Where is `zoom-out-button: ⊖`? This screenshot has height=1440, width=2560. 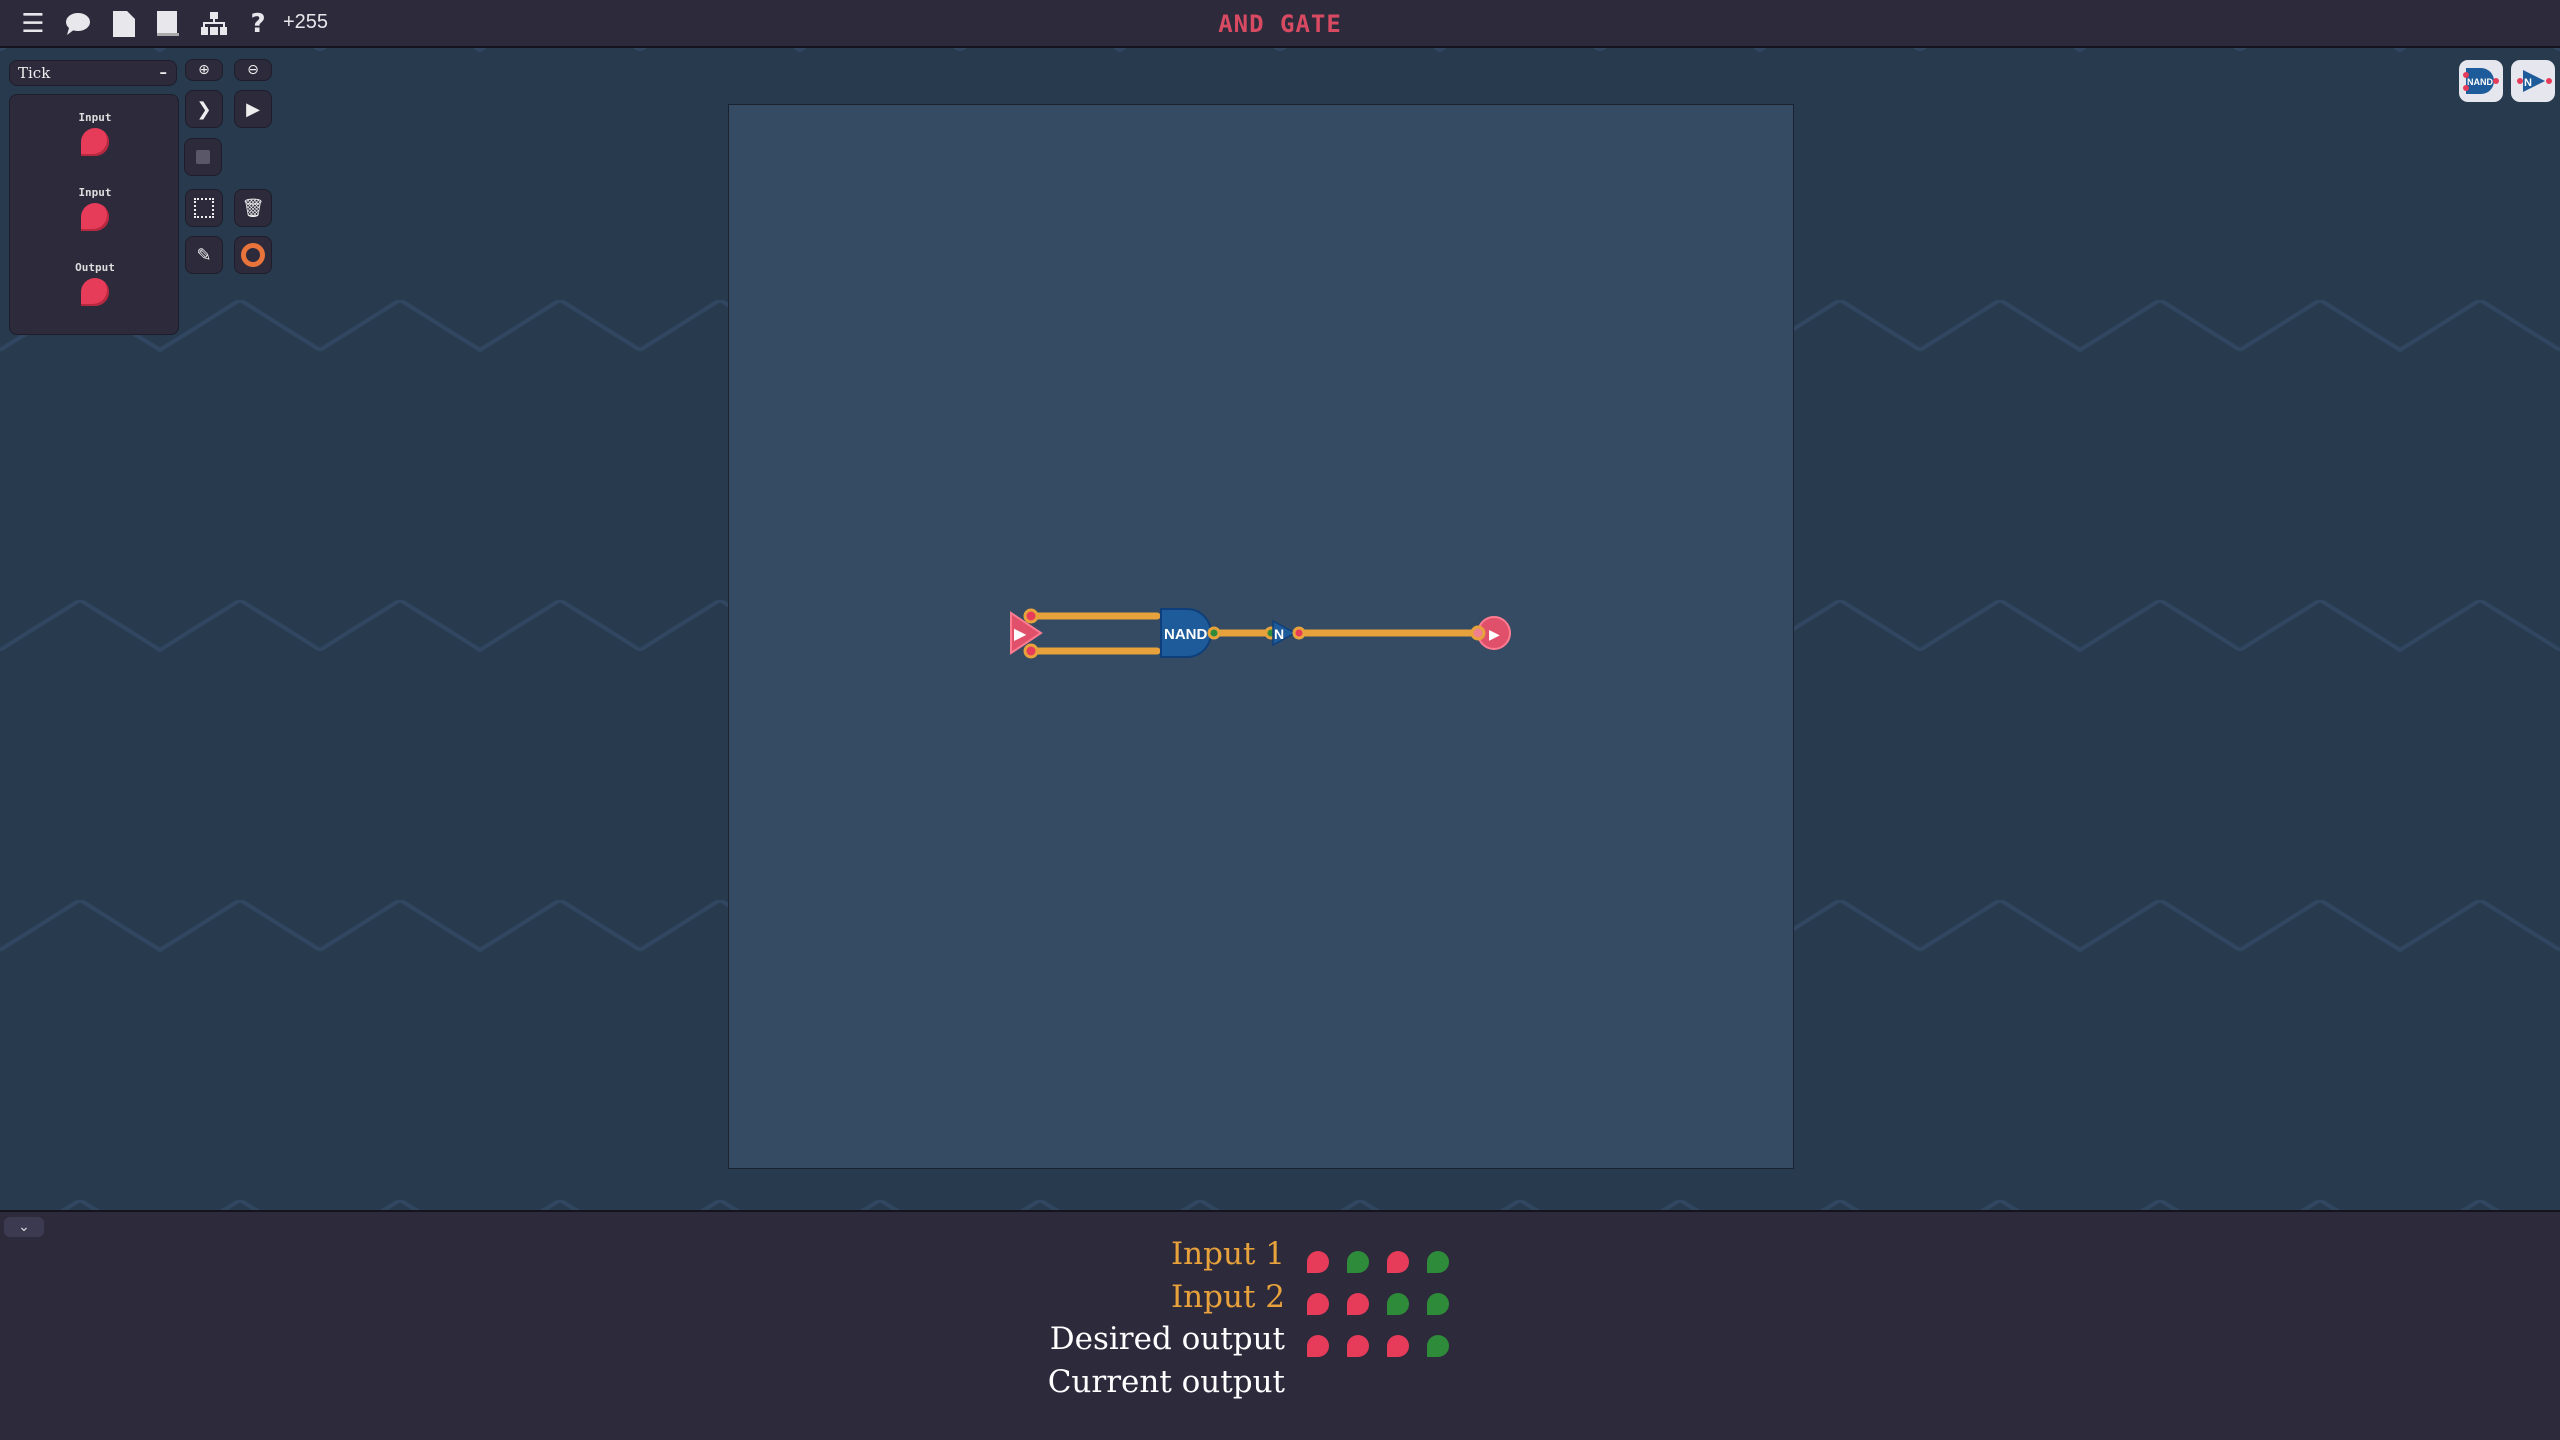 zoom-out-button: ⊖ is located at coordinates (253, 70).